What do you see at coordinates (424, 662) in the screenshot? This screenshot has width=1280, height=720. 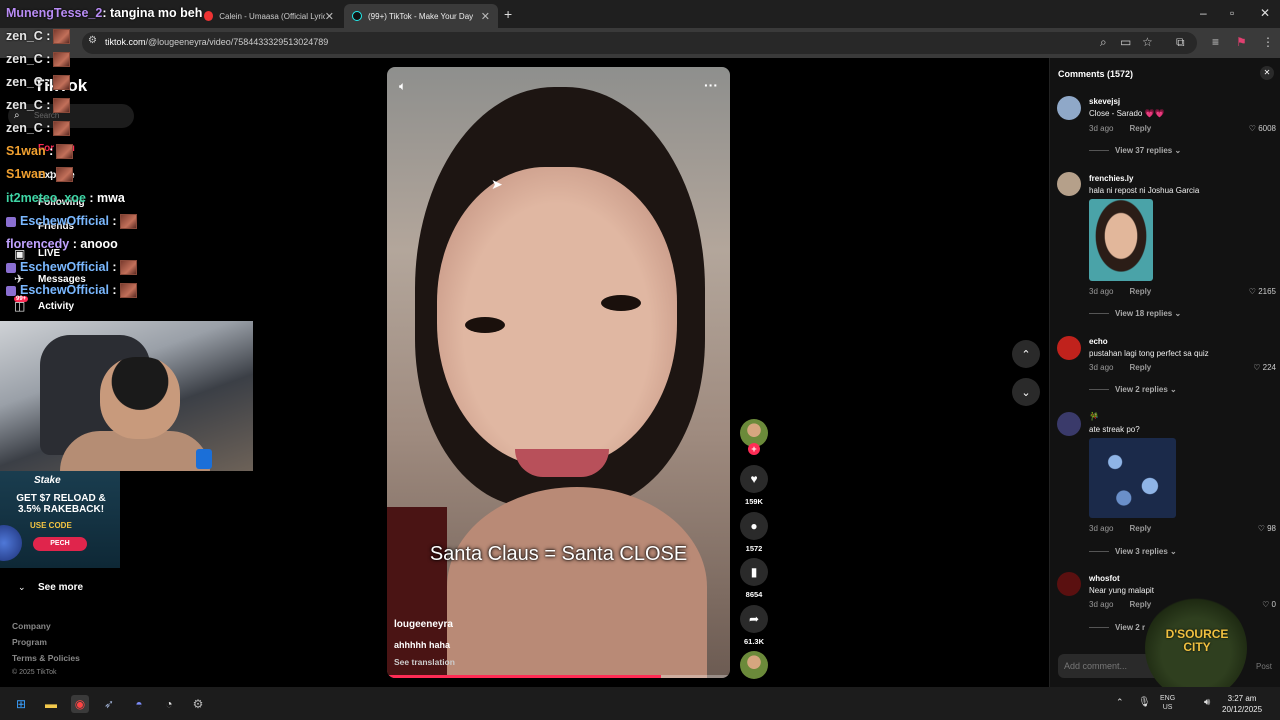 I see `see-translation-link: See translation` at bounding box center [424, 662].